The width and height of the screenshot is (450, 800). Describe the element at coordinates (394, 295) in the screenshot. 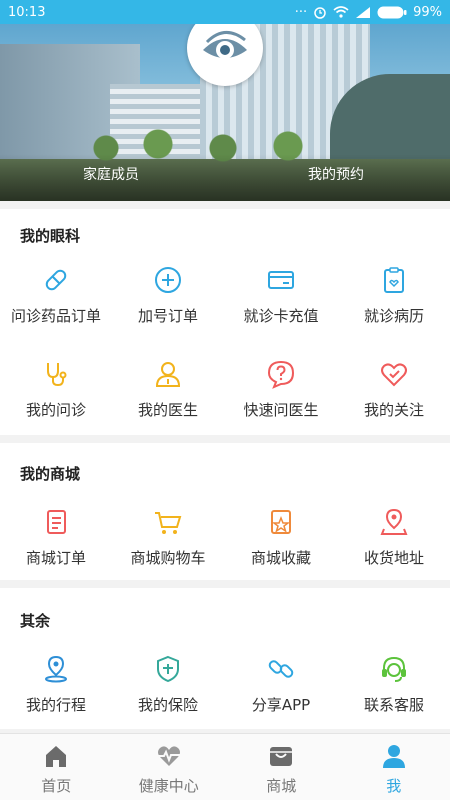

I see `medical-records-item: 就诊病历` at that location.